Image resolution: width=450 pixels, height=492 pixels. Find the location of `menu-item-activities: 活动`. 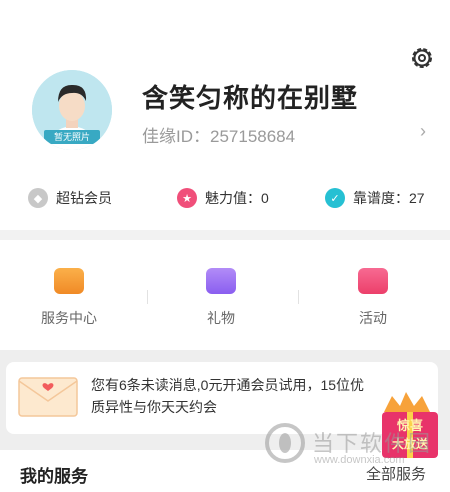

menu-item-activities: 活动 is located at coordinates (373, 297).